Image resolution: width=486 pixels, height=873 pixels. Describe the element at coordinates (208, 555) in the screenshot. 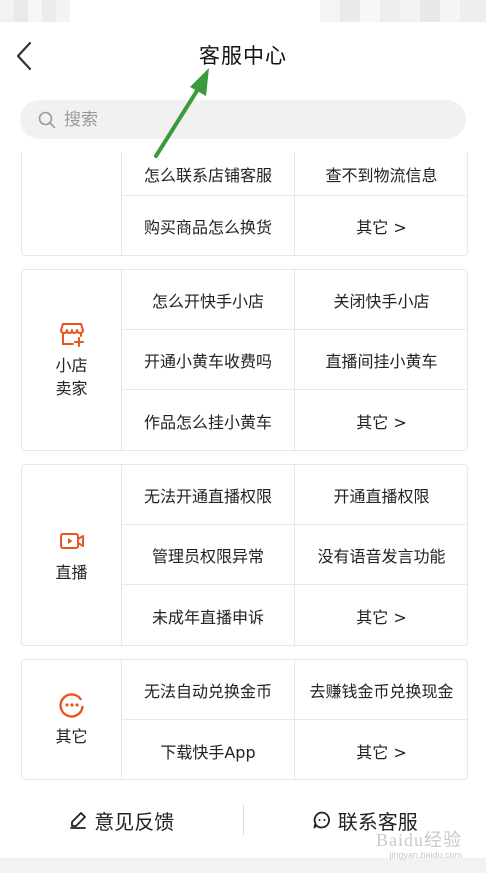

I see `question-item: 管理员权限异常` at that location.